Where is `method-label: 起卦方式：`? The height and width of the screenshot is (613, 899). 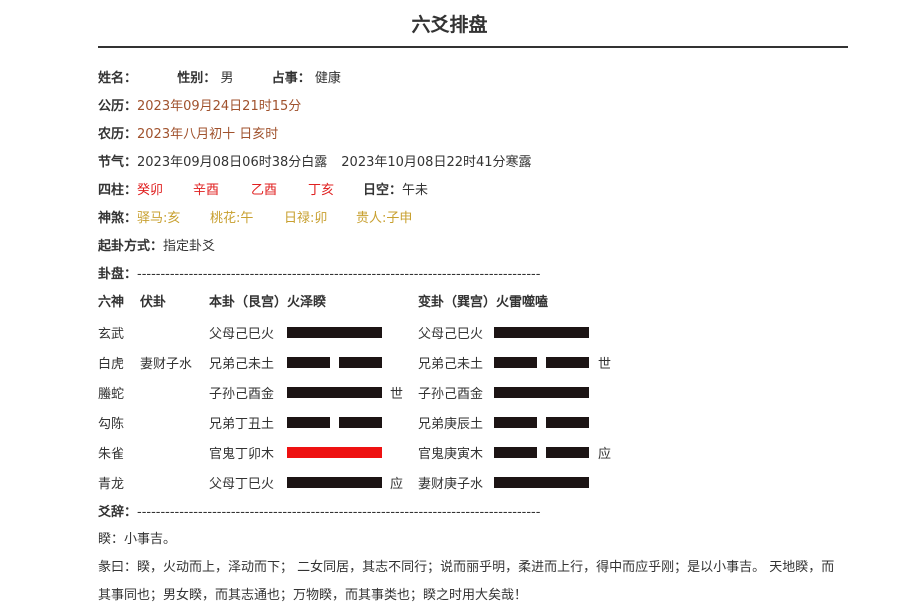
method-label: 起卦方式： is located at coordinates (131, 246).